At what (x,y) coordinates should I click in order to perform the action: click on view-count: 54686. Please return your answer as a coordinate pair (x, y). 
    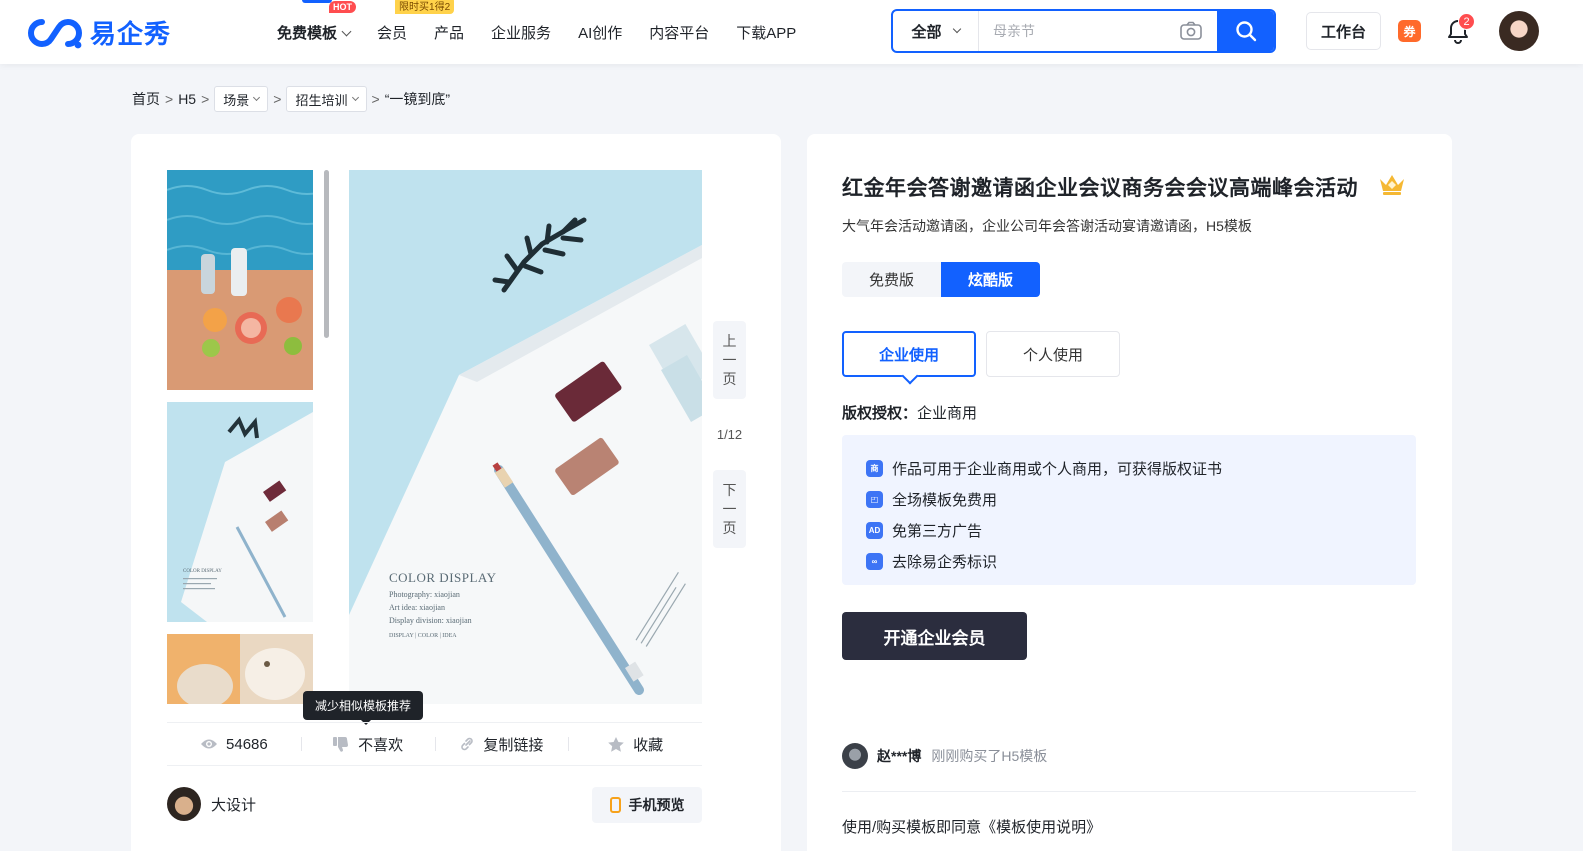
    Looking at the image, I should click on (234, 744).